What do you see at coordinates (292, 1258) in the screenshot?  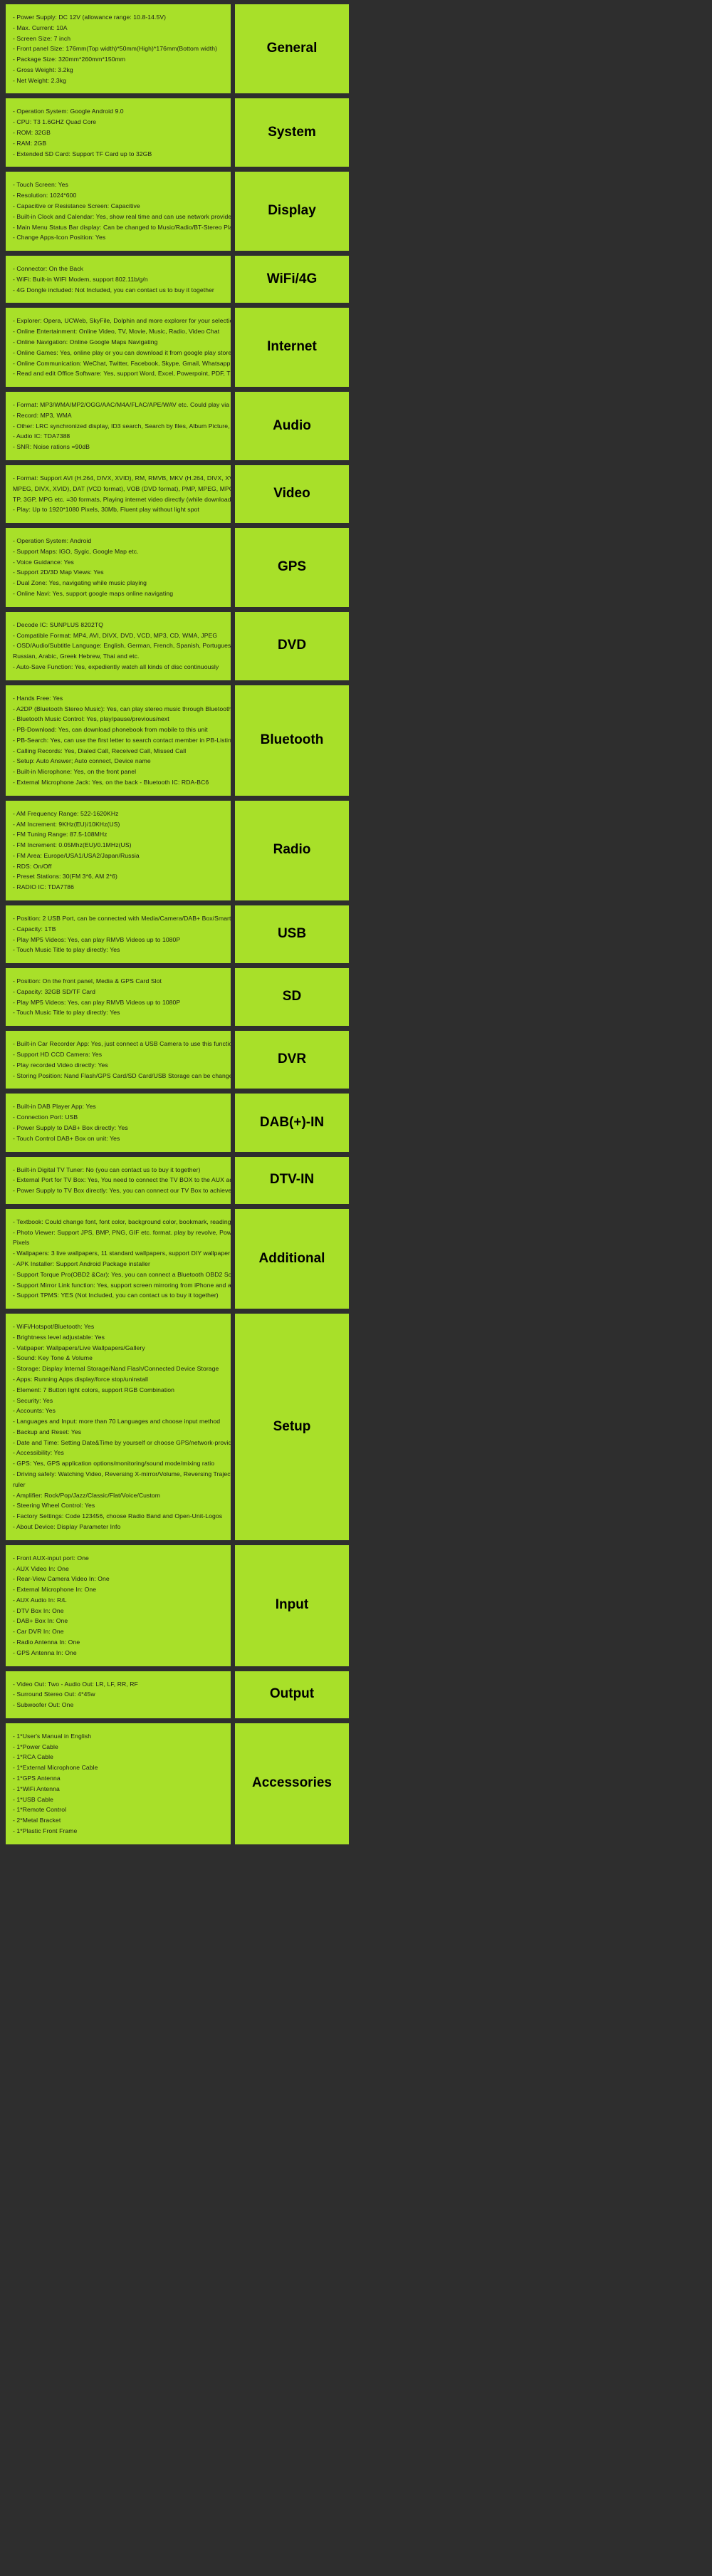 I see `spec-category-cell: Additional` at bounding box center [292, 1258].